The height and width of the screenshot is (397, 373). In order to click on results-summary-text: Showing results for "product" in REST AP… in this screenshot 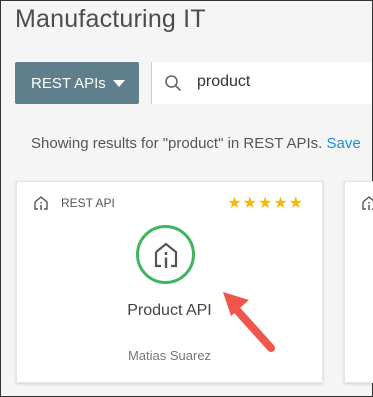, I will do `click(177, 143)`.